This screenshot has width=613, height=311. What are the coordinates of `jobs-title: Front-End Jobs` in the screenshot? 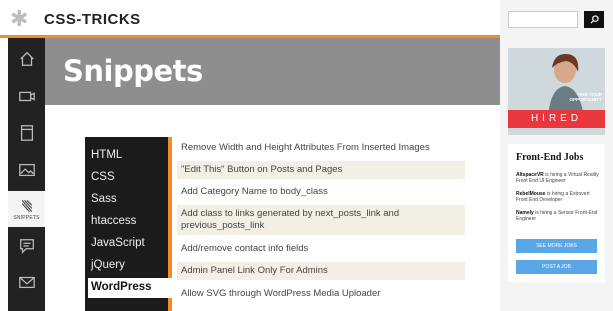 It's located at (550, 157).